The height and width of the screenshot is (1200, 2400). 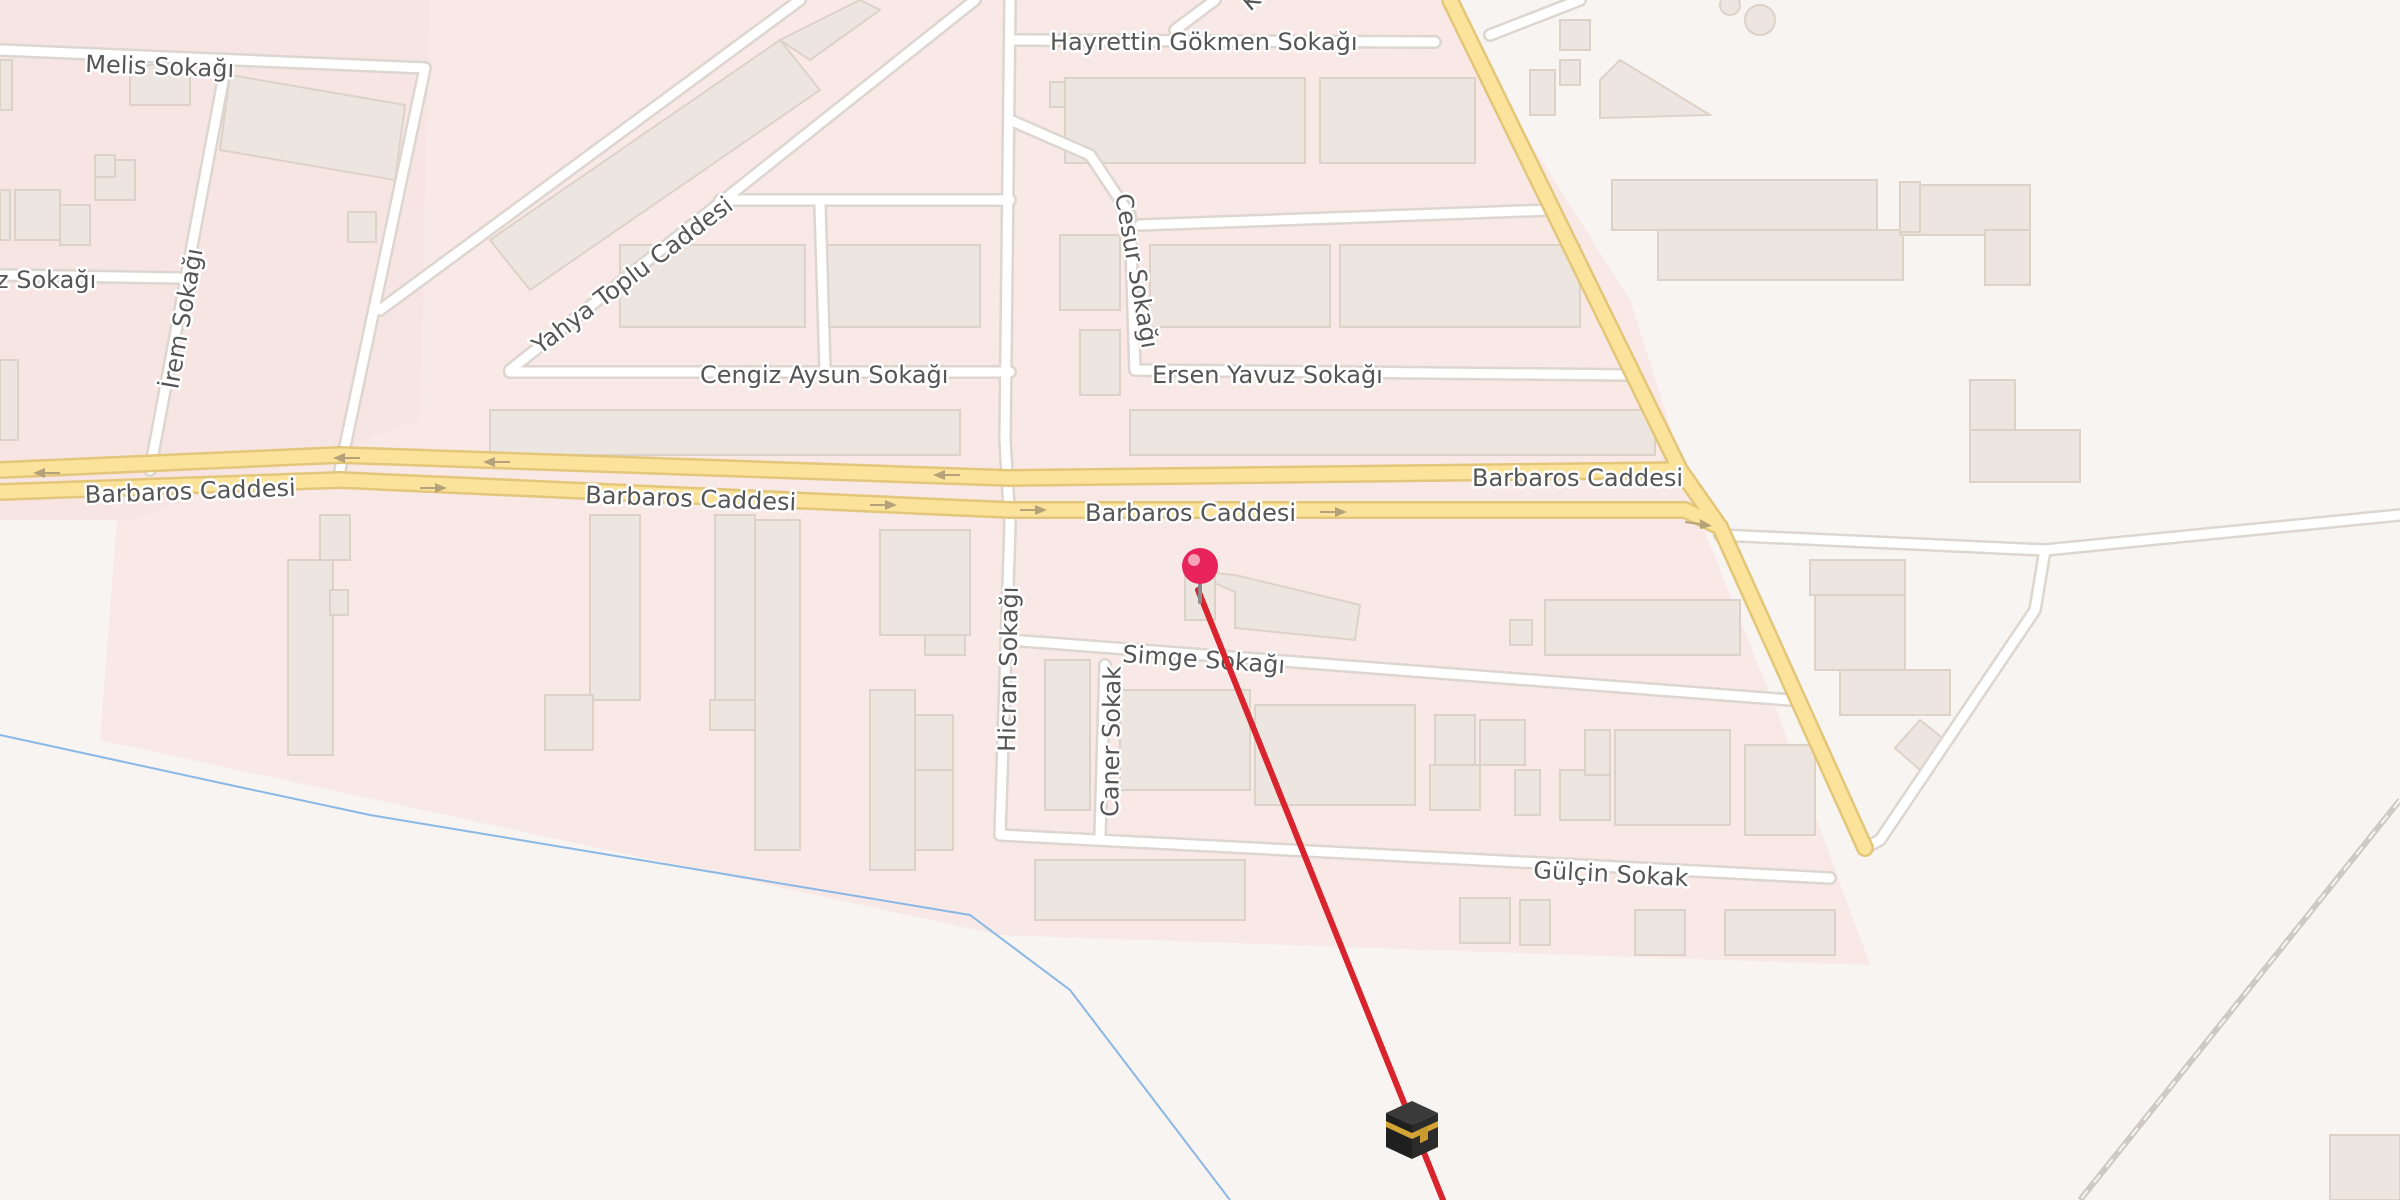 I want to click on street-label-barbaros-1: Barbaros Caddesi, so click(x=1577, y=478).